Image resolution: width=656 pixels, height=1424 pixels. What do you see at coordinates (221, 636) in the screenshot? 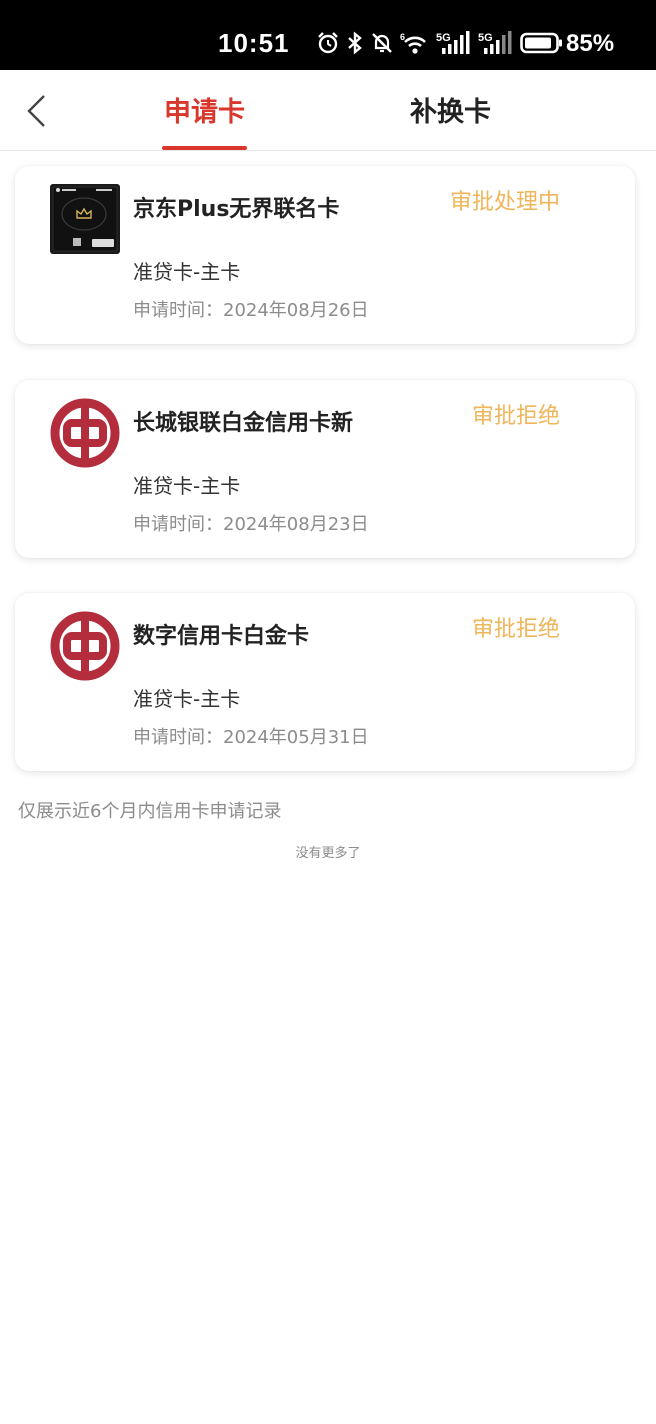
I see `card-name: 数字信用卡白金卡` at bounding box center [221, 636].